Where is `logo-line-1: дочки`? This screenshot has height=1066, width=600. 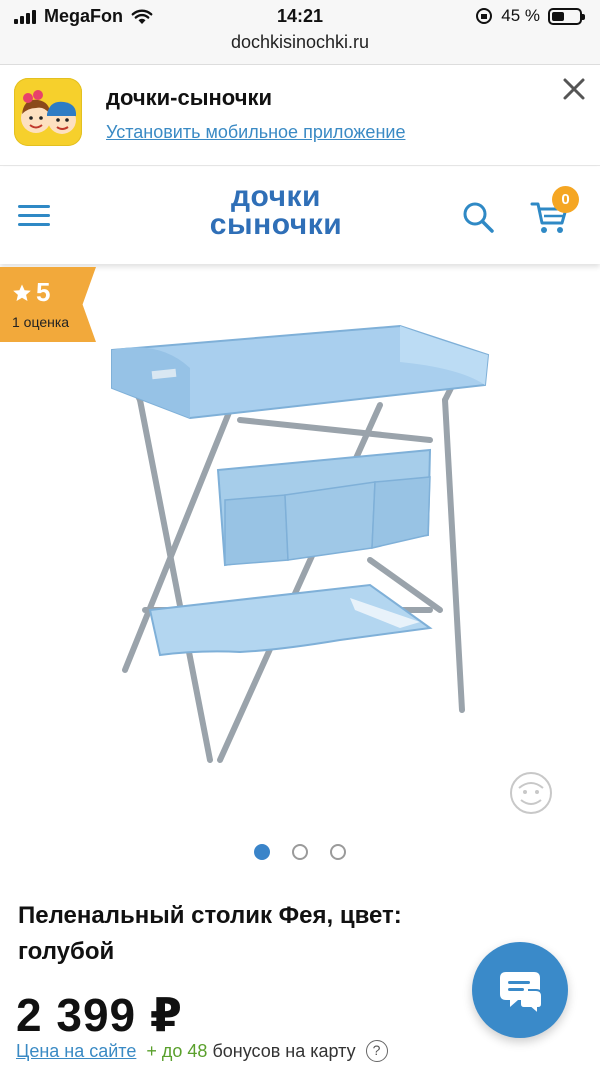
logo-line-1: дочки is located at coordinates (276, 196).